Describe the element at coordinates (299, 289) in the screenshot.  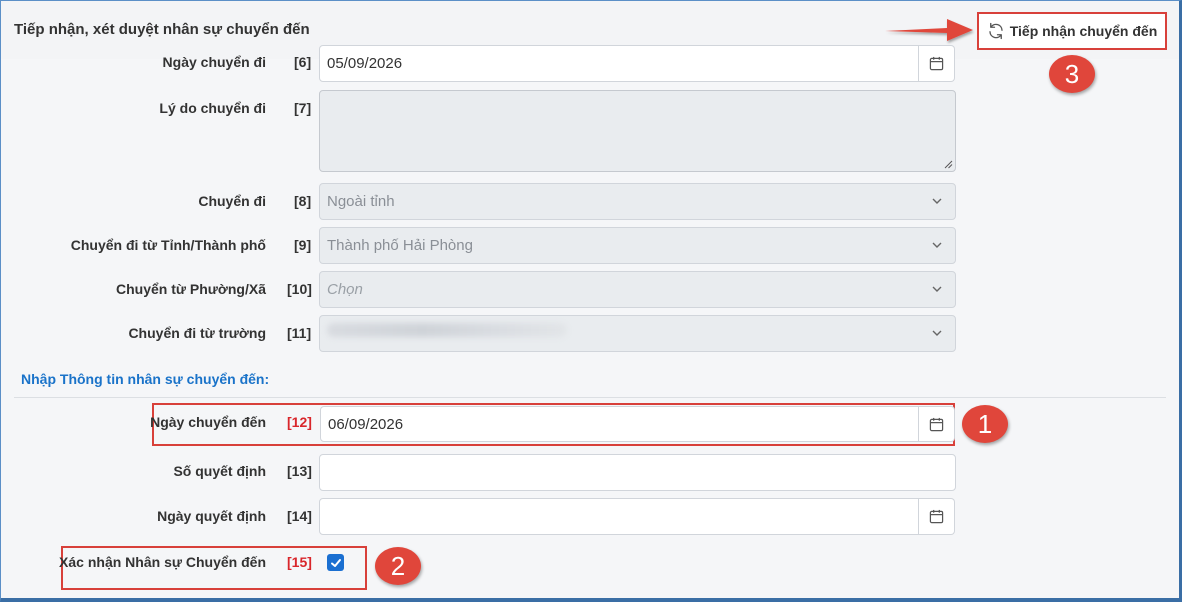
I see `phuong-xa-num: [10]` at that location.